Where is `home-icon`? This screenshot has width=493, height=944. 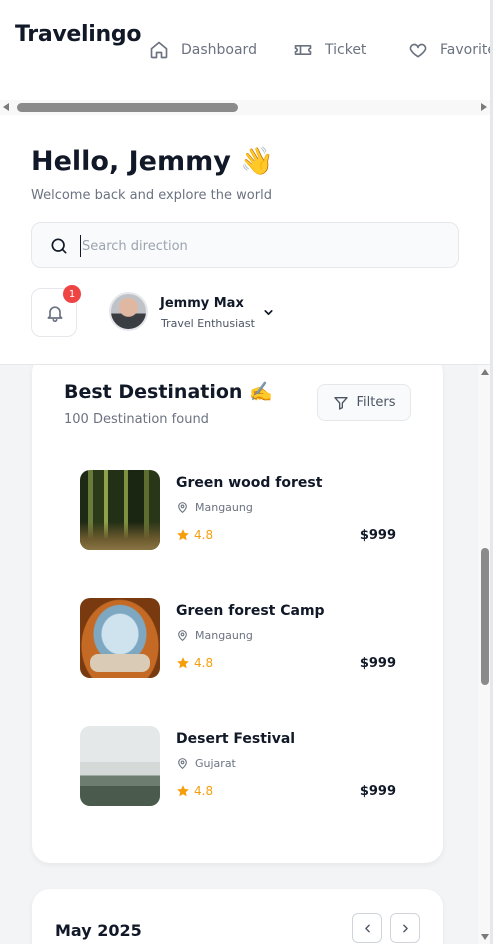
home-icon is located at coordinates (159, 50).